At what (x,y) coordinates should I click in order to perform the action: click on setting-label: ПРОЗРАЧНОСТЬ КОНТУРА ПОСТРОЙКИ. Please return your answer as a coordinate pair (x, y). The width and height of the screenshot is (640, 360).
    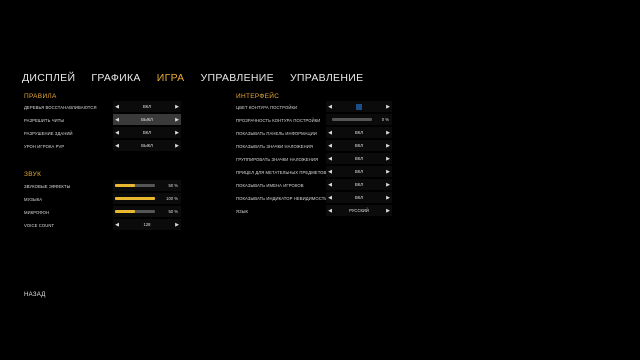
    Looking at the image, I should click on (278, 120).